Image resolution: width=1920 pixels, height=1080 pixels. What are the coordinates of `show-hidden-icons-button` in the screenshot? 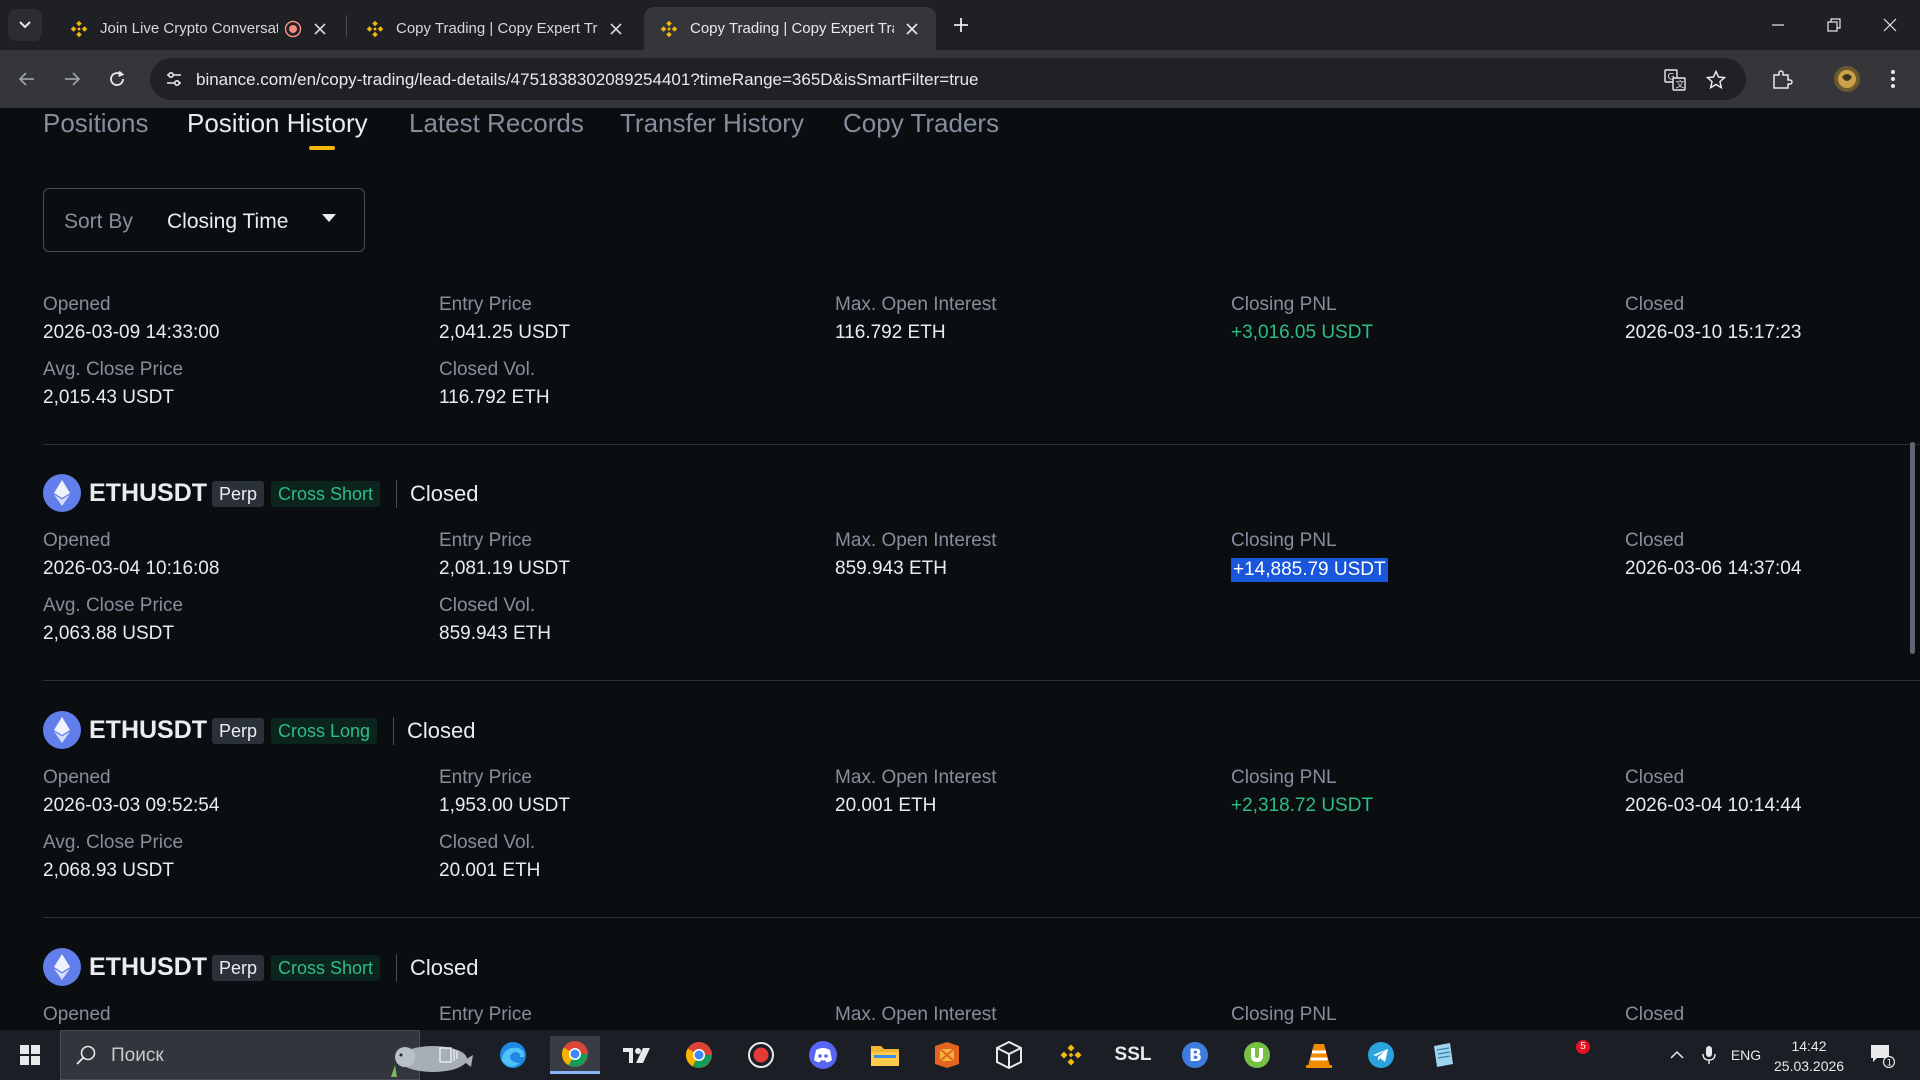 It's located at (1677, 1055).